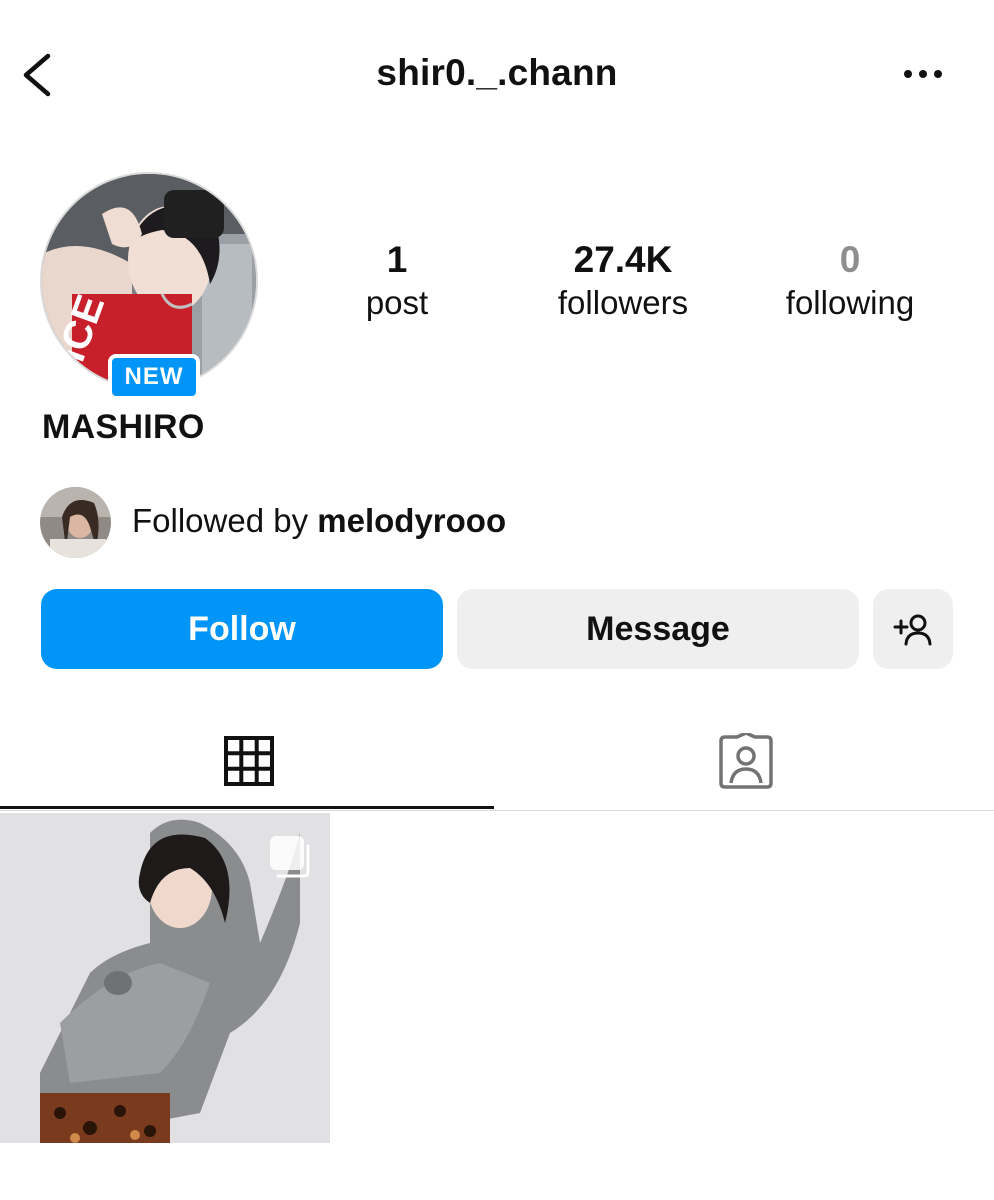 The height and width of the screenshot is (1200, 994). I want to click on followed-by-prefix: Followed by, so click(225, 520).